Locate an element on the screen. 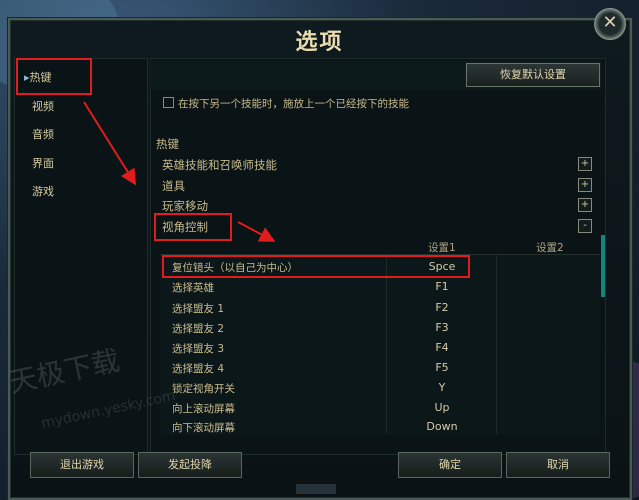  taskbar-fragment is located at coordinates (316, 489).